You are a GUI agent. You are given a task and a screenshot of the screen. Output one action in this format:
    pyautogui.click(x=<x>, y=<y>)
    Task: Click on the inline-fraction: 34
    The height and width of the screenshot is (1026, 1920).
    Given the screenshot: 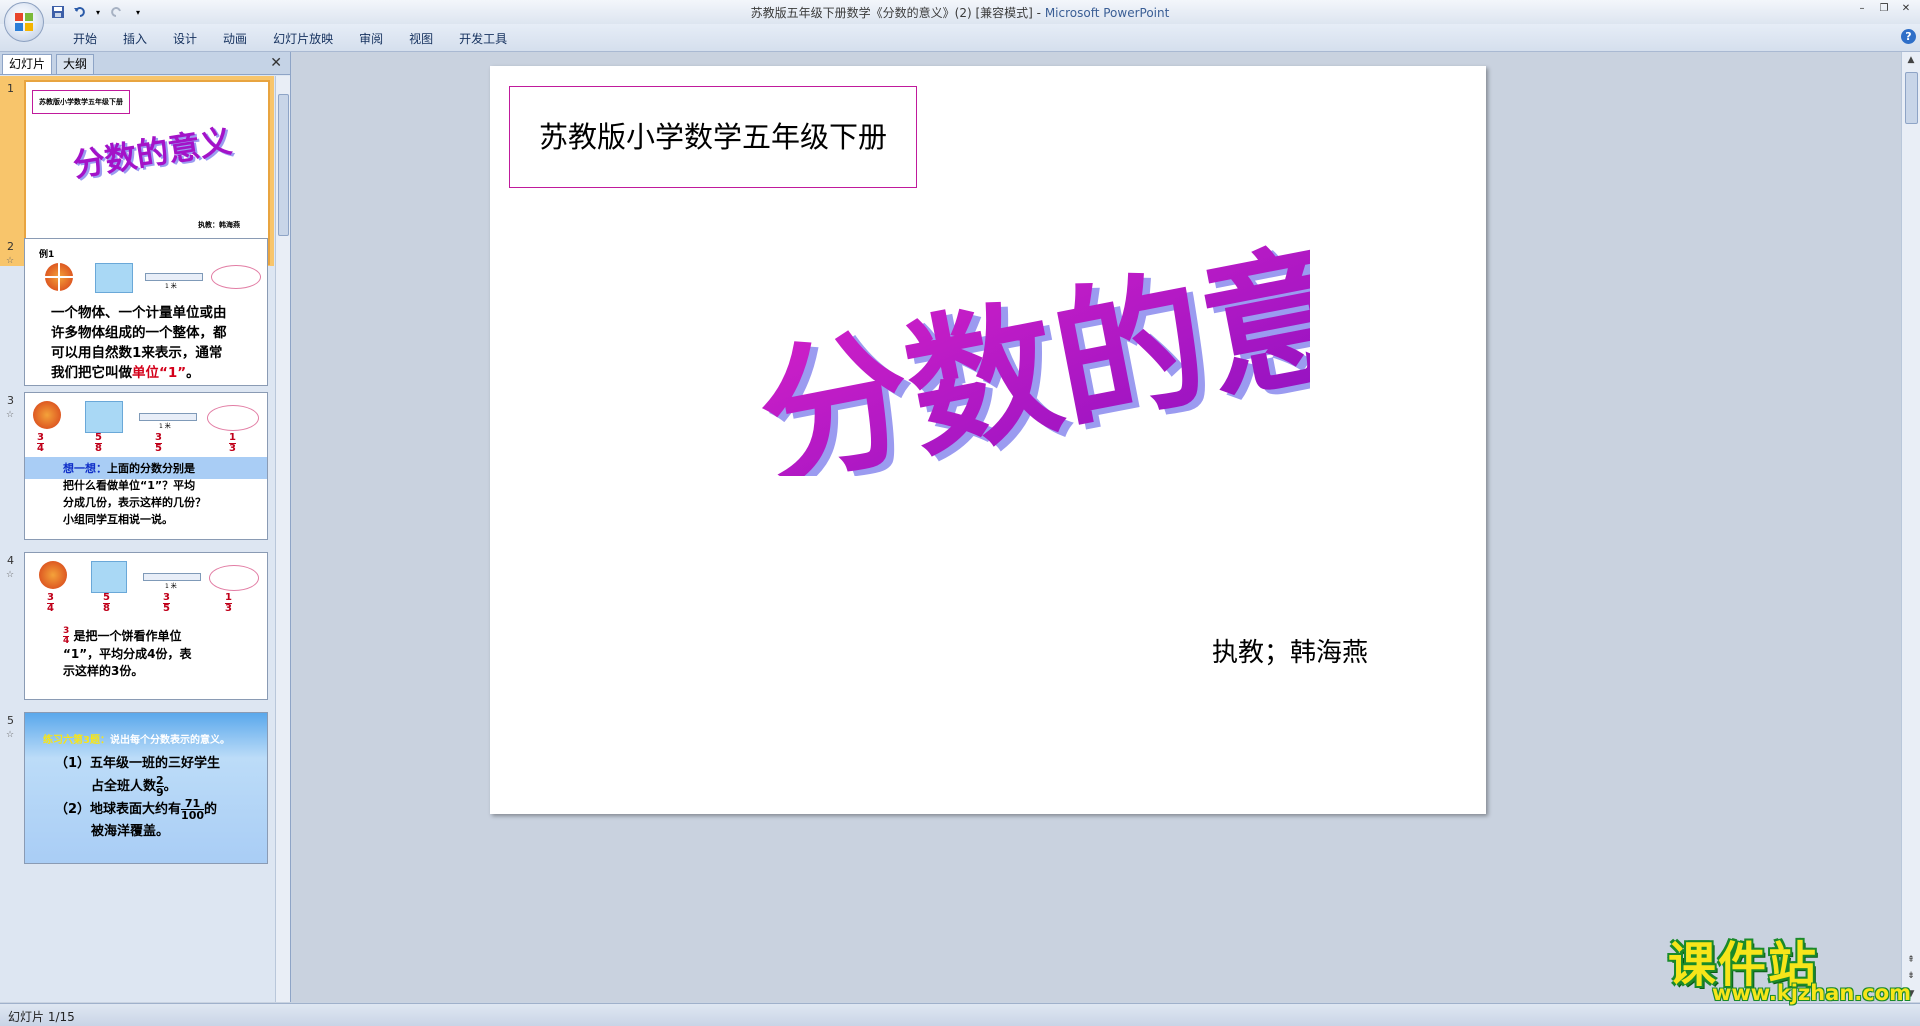 What is the action you would take?
    pyautogui.click(x=66, y=636)
    